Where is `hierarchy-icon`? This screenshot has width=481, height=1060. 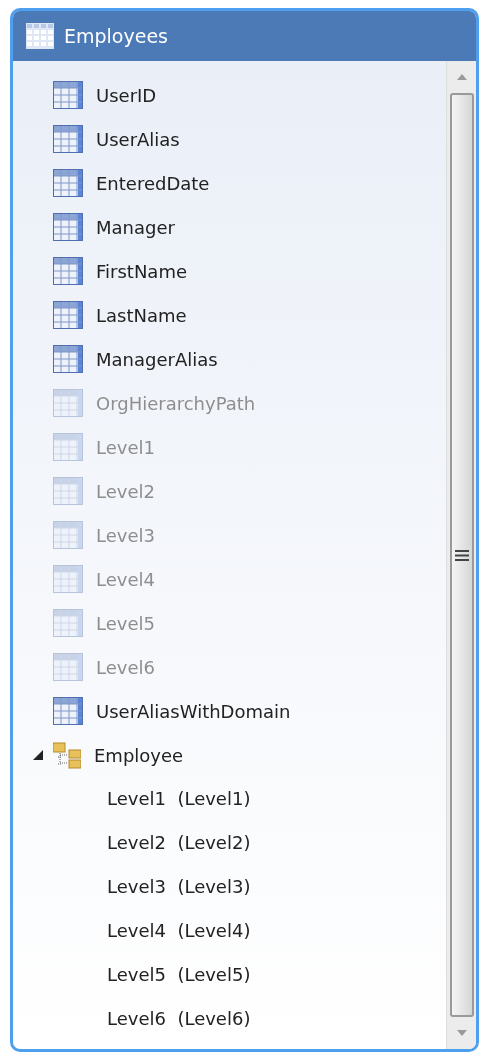
hierarchy-icon is located at coordinates (67, 755).